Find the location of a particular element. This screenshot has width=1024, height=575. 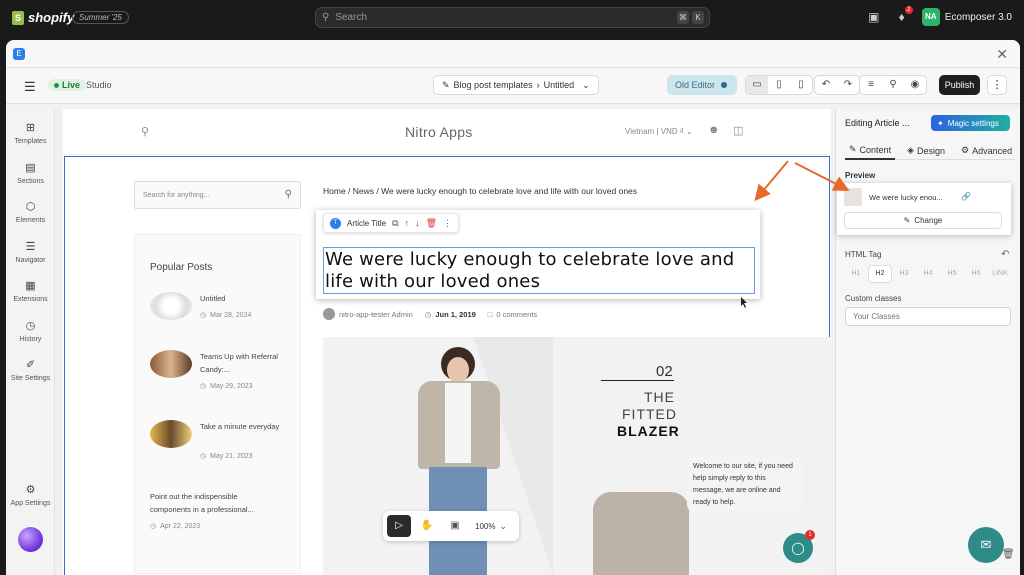

undo-icon: ↶ is located at coordinates (826, 85).